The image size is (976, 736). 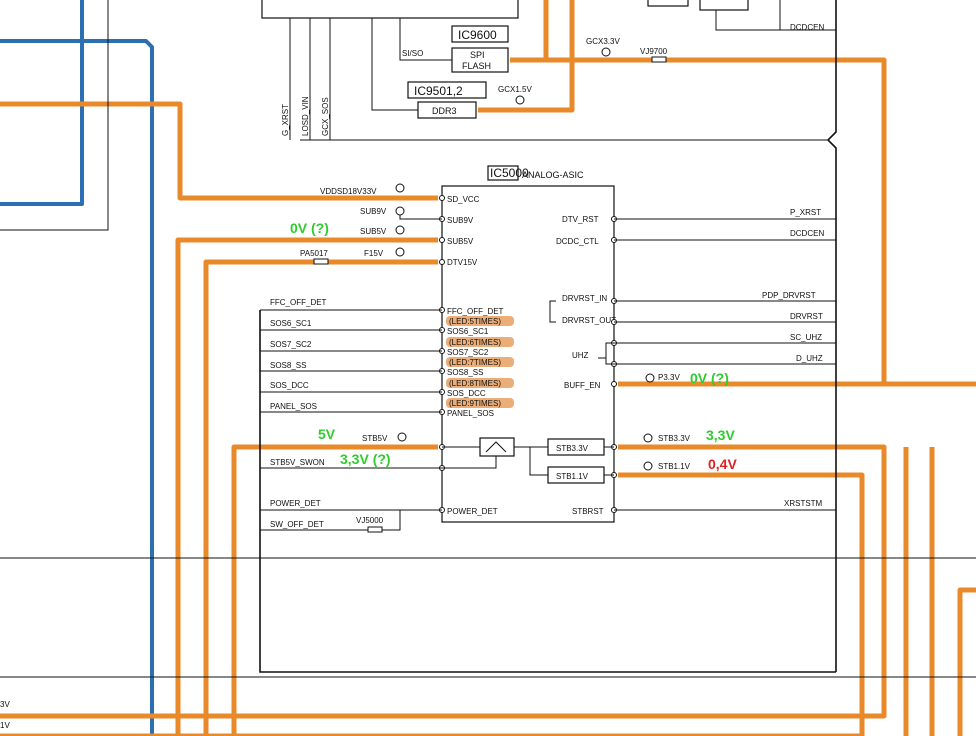 I want to click on asic-pin-sos8-ss: SOS8_SS, so click(x=465, y=372).